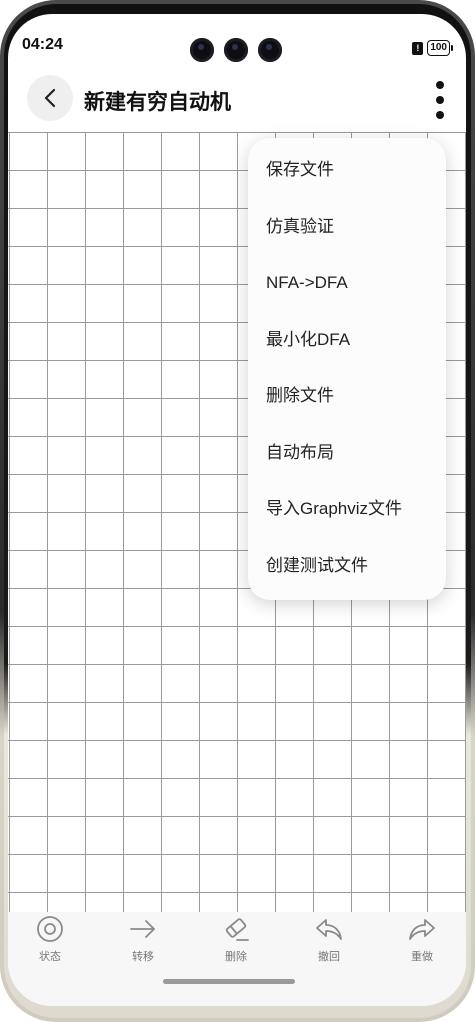  I want to click on arrow-right-icon, so click(142, 929).